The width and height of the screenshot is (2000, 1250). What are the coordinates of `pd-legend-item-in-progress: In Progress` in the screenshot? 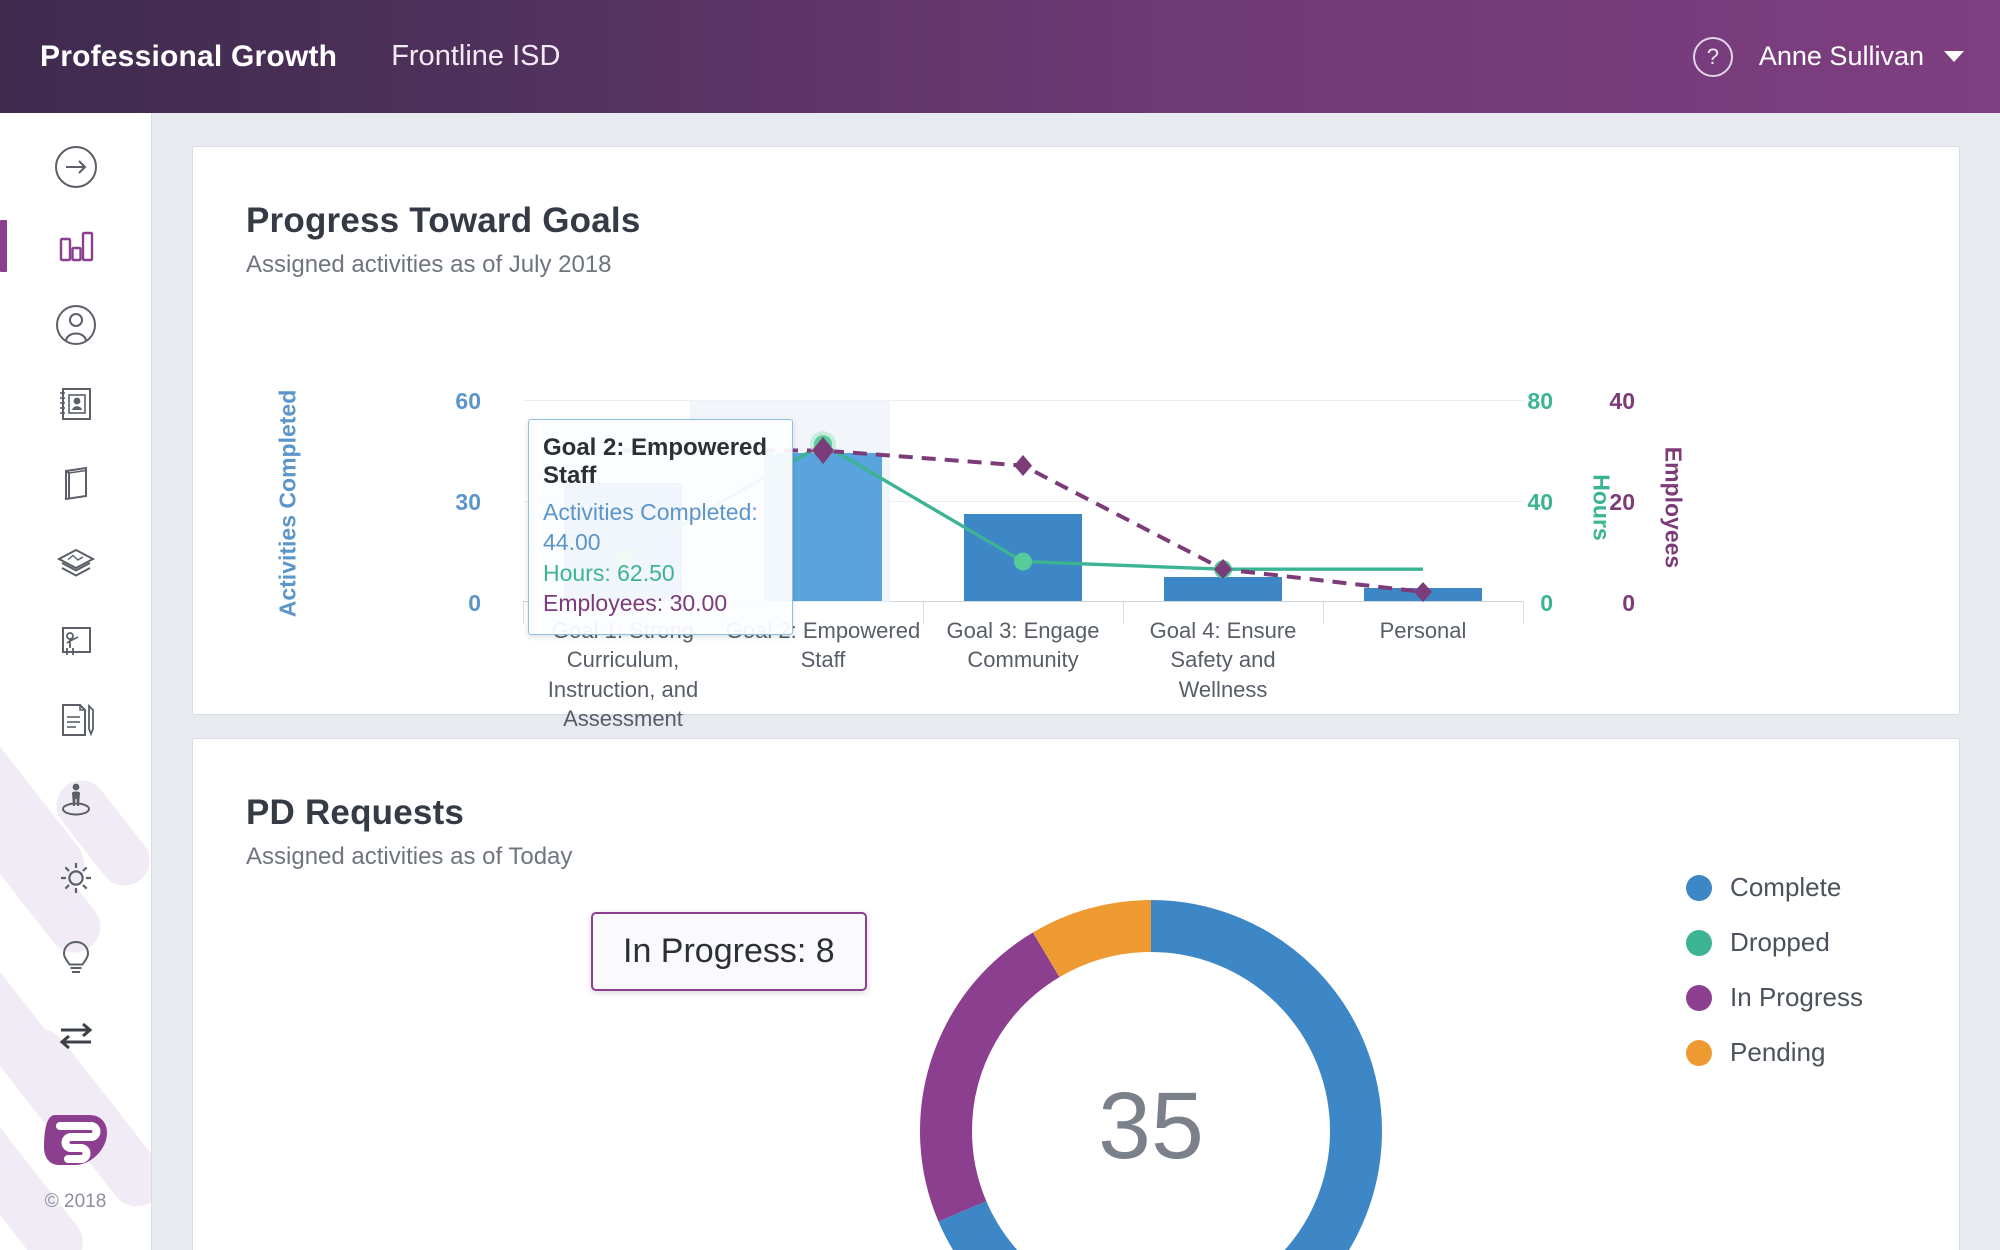 It's located at (1774, 997).